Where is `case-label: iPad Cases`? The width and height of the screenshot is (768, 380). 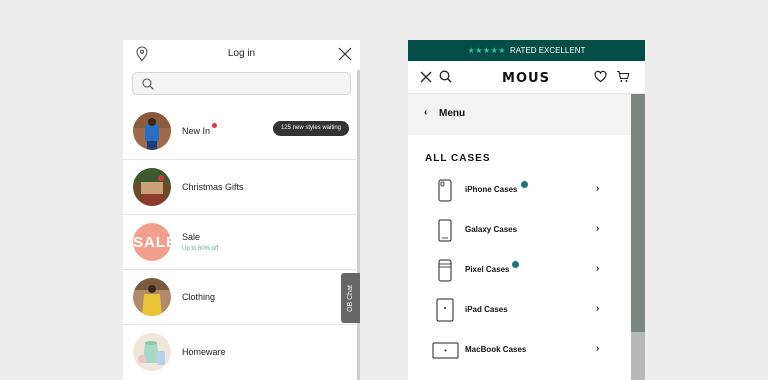
case-label: iPad Cases is located at coordinates (486, 309).